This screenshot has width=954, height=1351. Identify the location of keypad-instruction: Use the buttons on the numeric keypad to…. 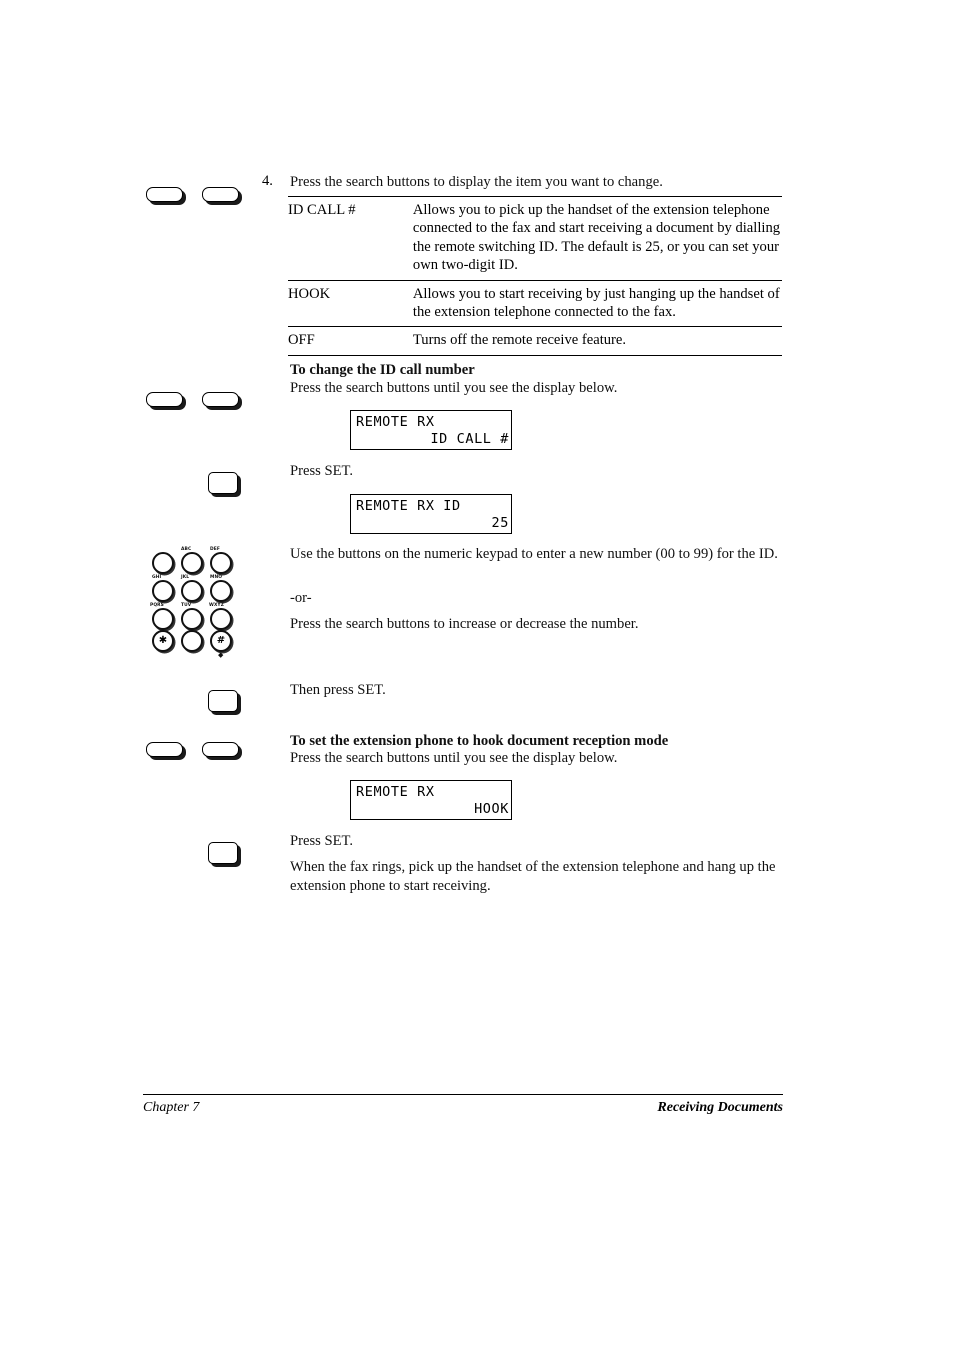
(534, 554).